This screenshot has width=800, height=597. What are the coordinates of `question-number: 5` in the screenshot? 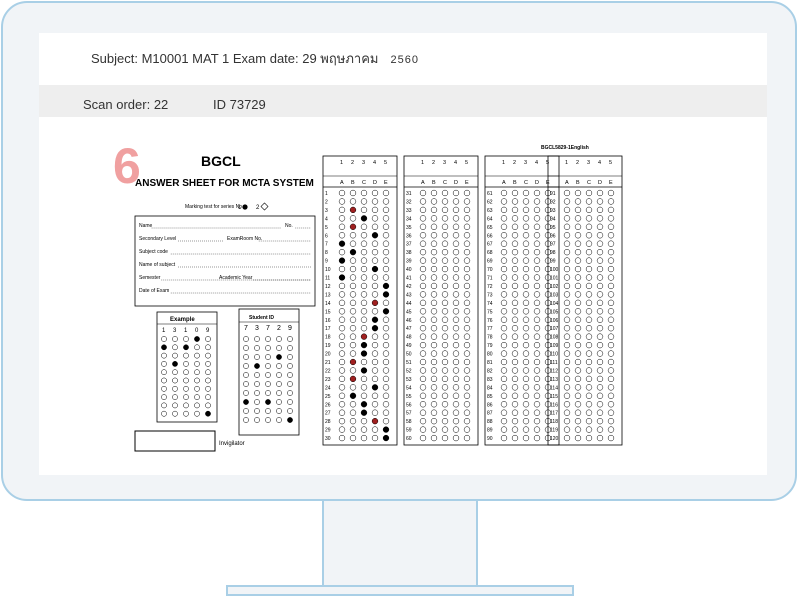 It's located at (326, 228).